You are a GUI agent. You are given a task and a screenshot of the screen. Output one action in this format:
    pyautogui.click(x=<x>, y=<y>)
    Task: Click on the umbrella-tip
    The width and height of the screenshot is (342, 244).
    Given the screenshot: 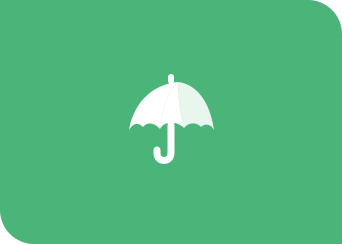 What is the action you would take?
    pyautogui.click(x=171, y=79)
    